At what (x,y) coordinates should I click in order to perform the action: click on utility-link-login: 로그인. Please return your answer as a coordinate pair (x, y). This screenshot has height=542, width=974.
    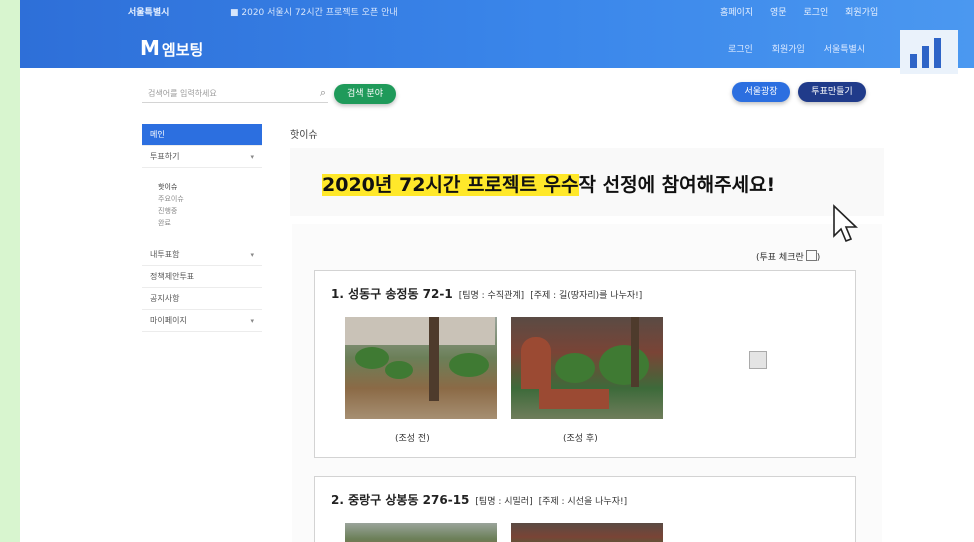
    Looking at the image, I should click on (815, 13).